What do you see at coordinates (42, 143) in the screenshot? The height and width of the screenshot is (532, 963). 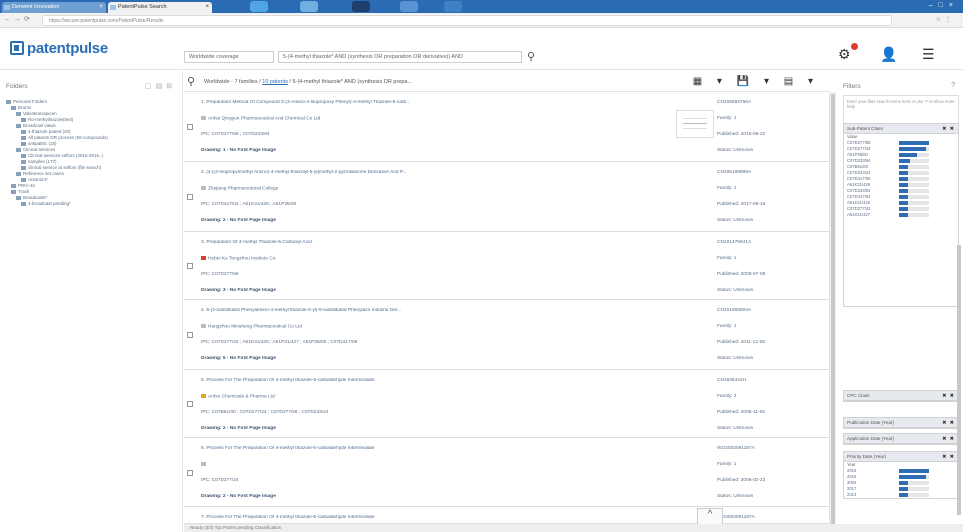 I see `folder-label: antipathic (18)` at bounding box center [42, 143].